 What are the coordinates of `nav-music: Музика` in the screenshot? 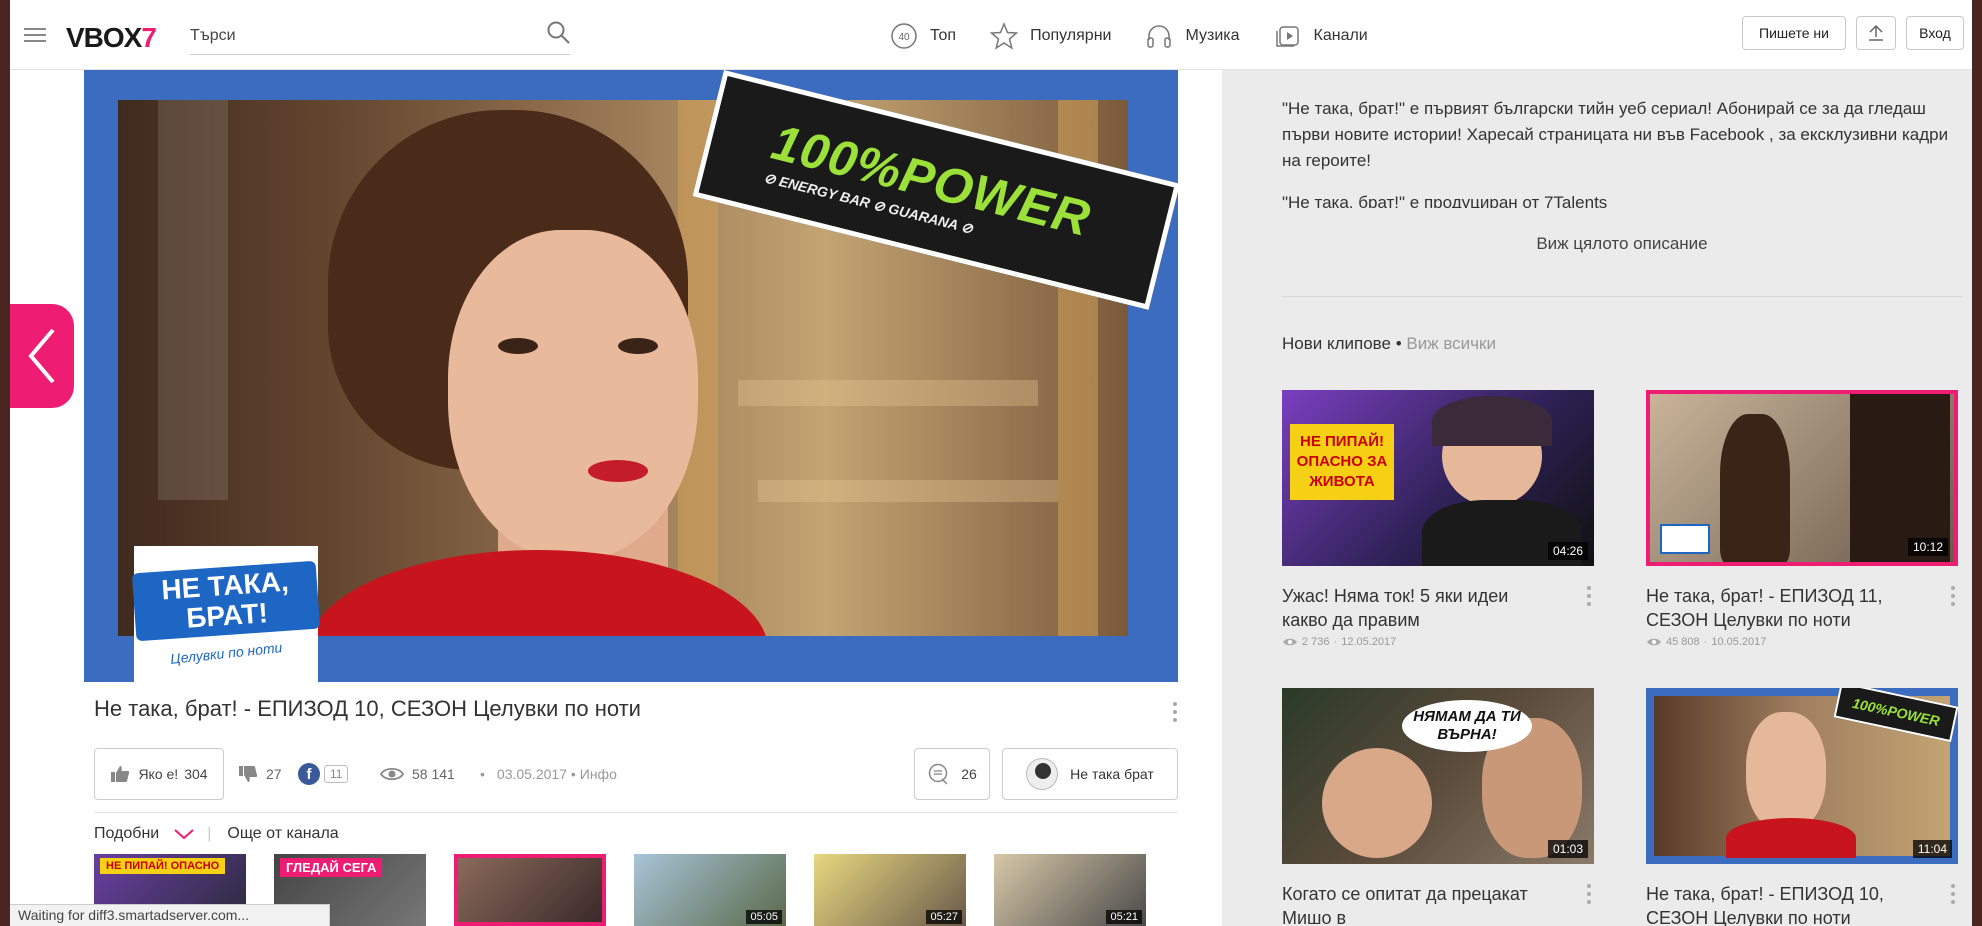 It's located at (1192, 36).